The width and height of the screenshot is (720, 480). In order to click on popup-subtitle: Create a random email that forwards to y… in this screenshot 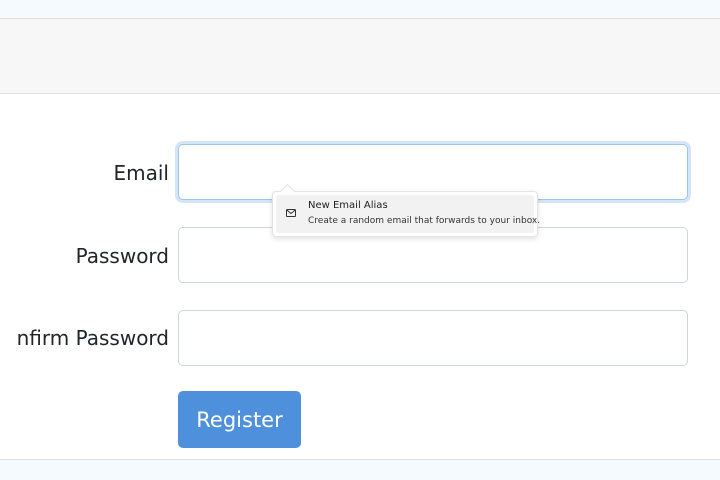, I will do `click(424, 221)`.